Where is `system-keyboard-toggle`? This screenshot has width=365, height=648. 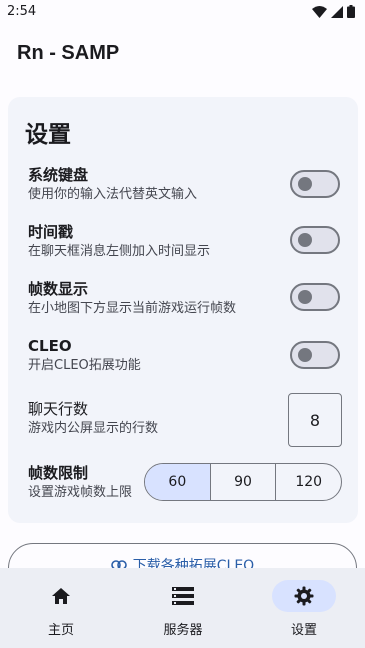 system-keyboard-toggle is located at coordinates (315, 184).